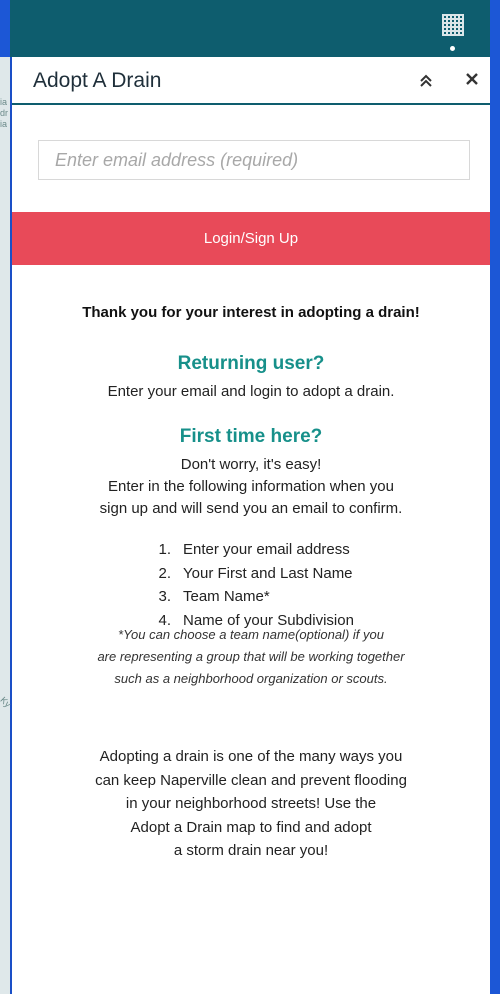 Image resolution: width=500 pixels, height=994 pixels. Describe the element at coordinates (251, 827) in the screenshot. I see `closing-line: Adopt a Drain map to find and adopt` at that location.